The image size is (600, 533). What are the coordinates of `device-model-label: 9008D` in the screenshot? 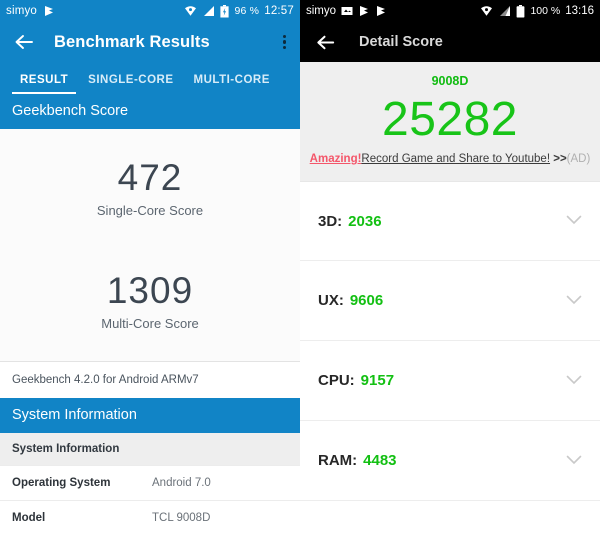 It's located at (450, 81).